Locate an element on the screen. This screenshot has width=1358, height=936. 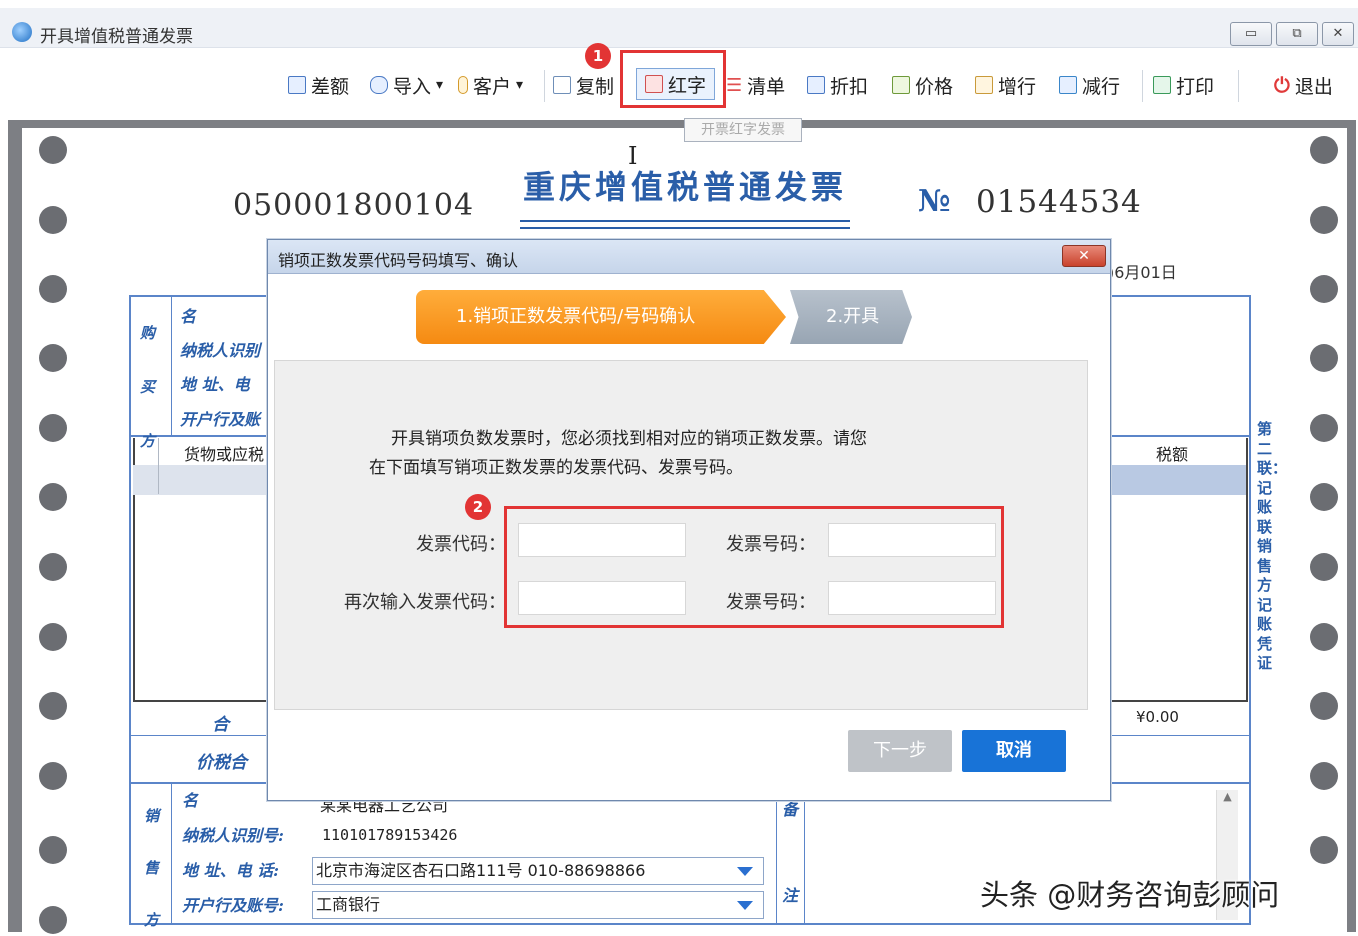
invoice-title: 重庆增值税普通发票 is located at coordinates (684, 187).